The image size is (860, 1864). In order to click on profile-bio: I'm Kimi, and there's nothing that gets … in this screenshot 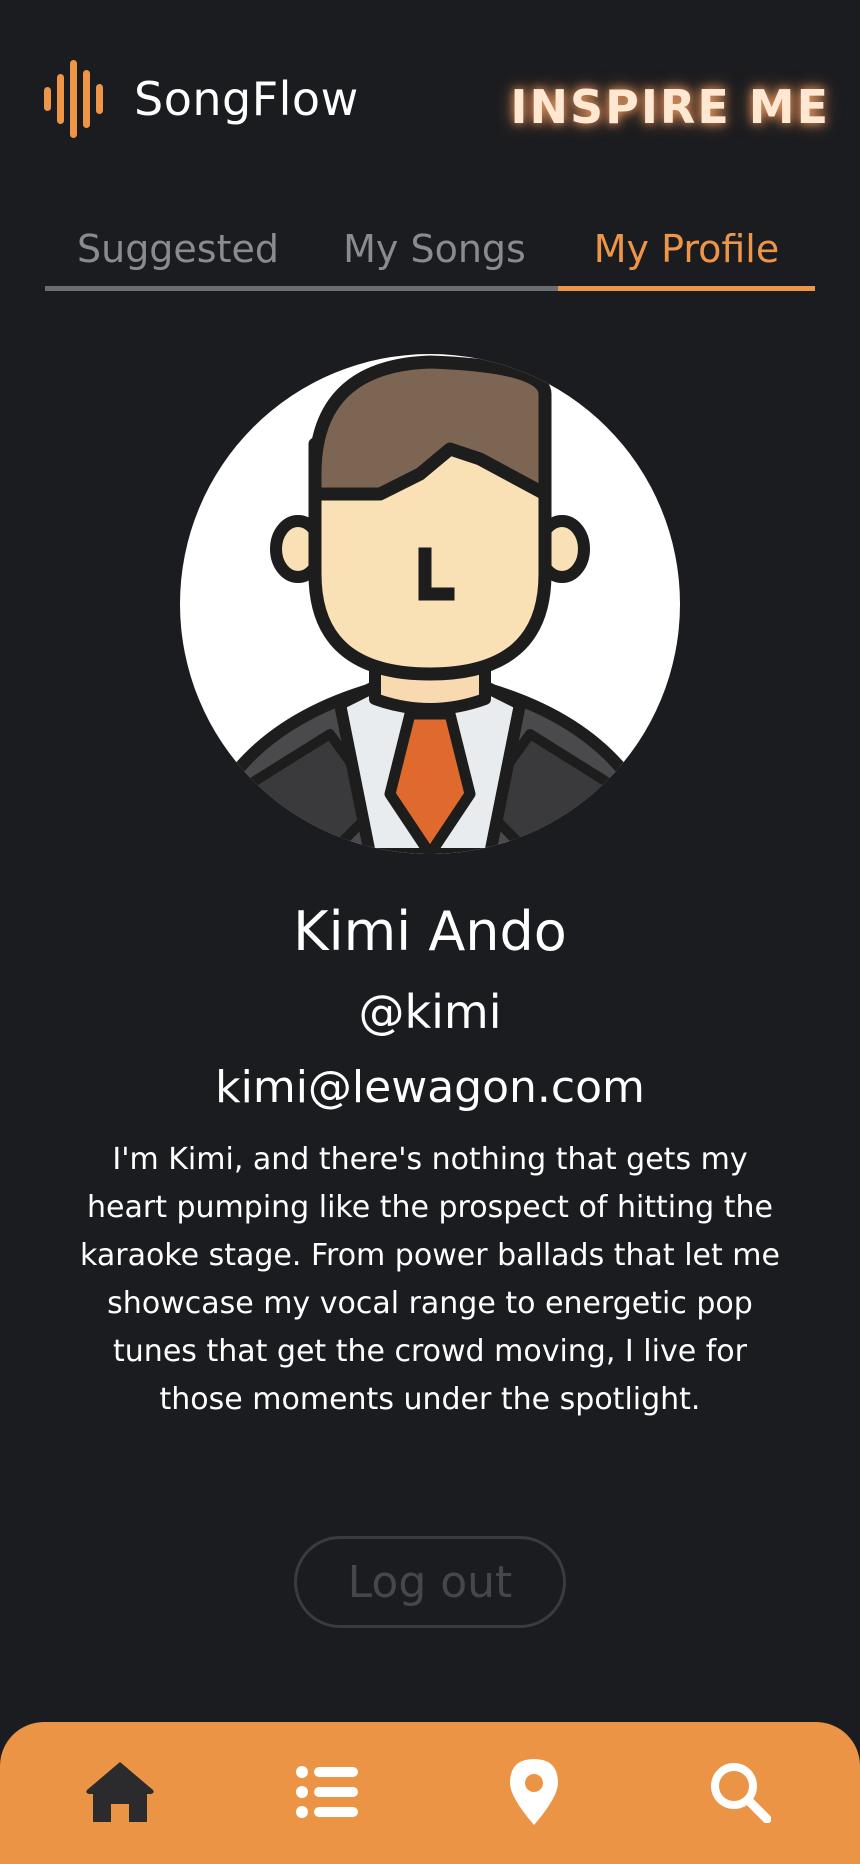, I will do `click(430, 1279)`.